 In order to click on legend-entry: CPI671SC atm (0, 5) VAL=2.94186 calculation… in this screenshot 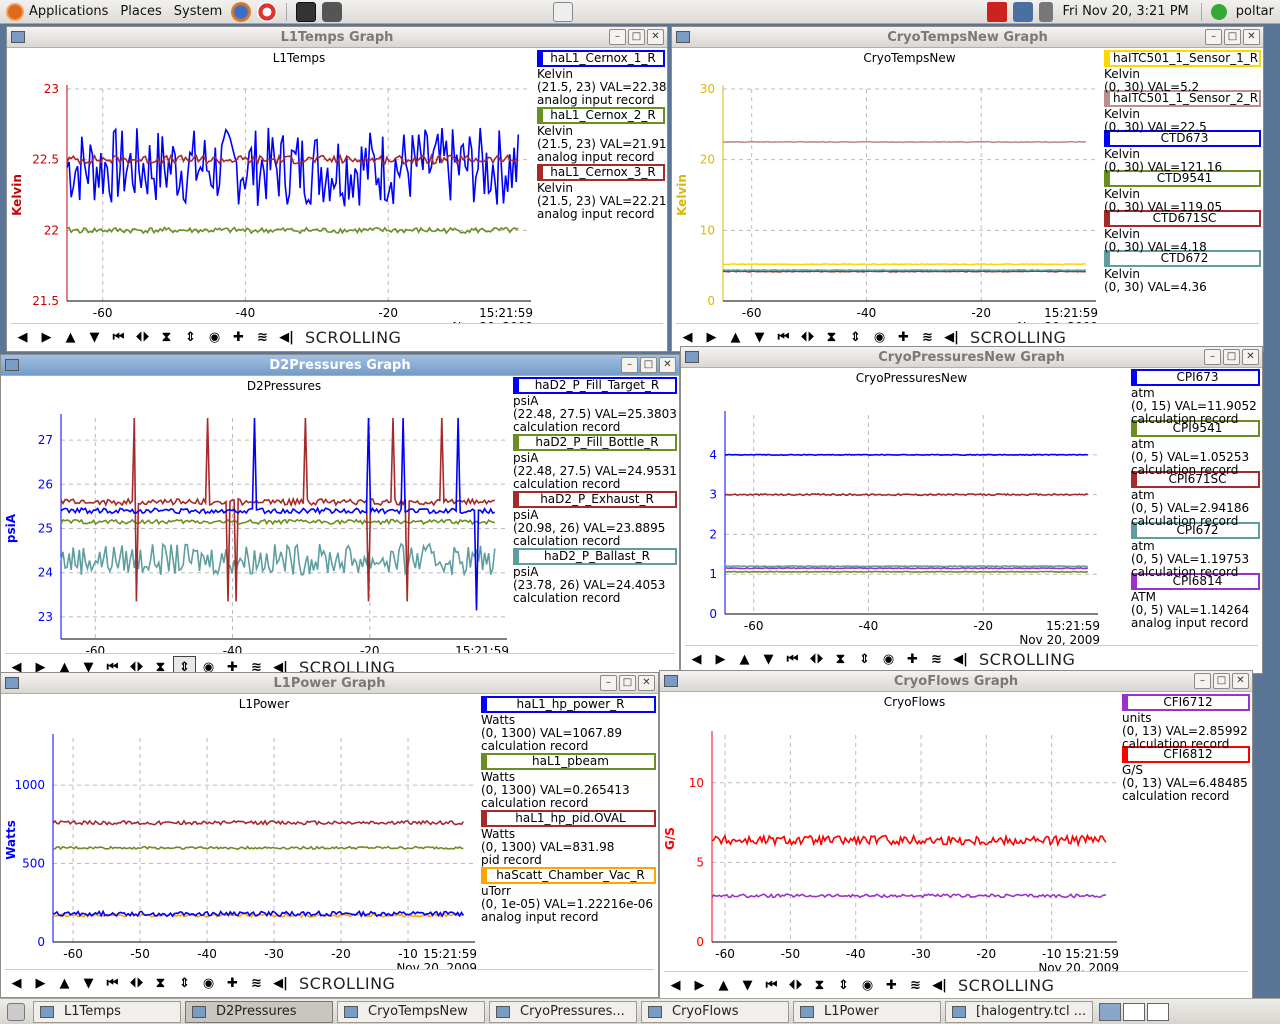, I will do `click(1195, 499)`.